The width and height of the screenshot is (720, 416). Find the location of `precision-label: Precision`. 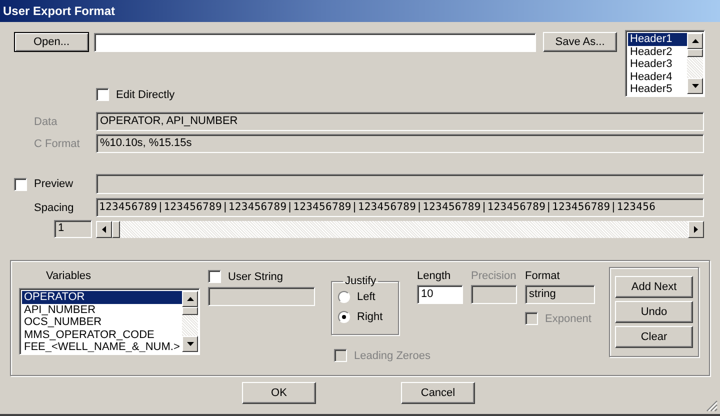

precision-label: Precision is located at coordinates (494, 276).